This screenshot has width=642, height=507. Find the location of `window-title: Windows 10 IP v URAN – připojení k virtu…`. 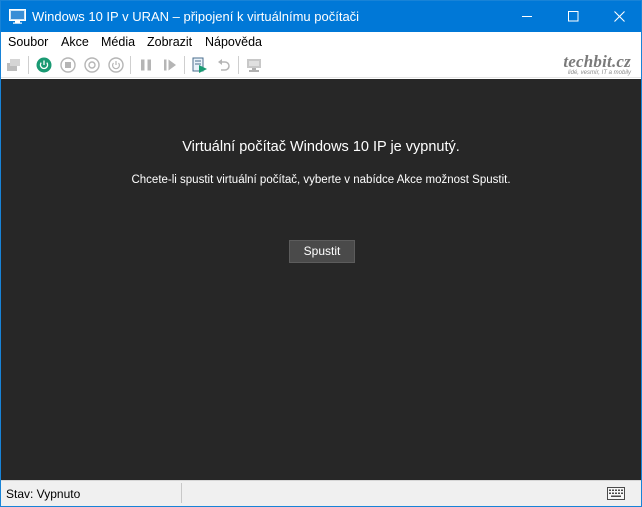

window-title: Windows 10 IP v URAN – připojení k virtu… is located at coordinates (196, 16).